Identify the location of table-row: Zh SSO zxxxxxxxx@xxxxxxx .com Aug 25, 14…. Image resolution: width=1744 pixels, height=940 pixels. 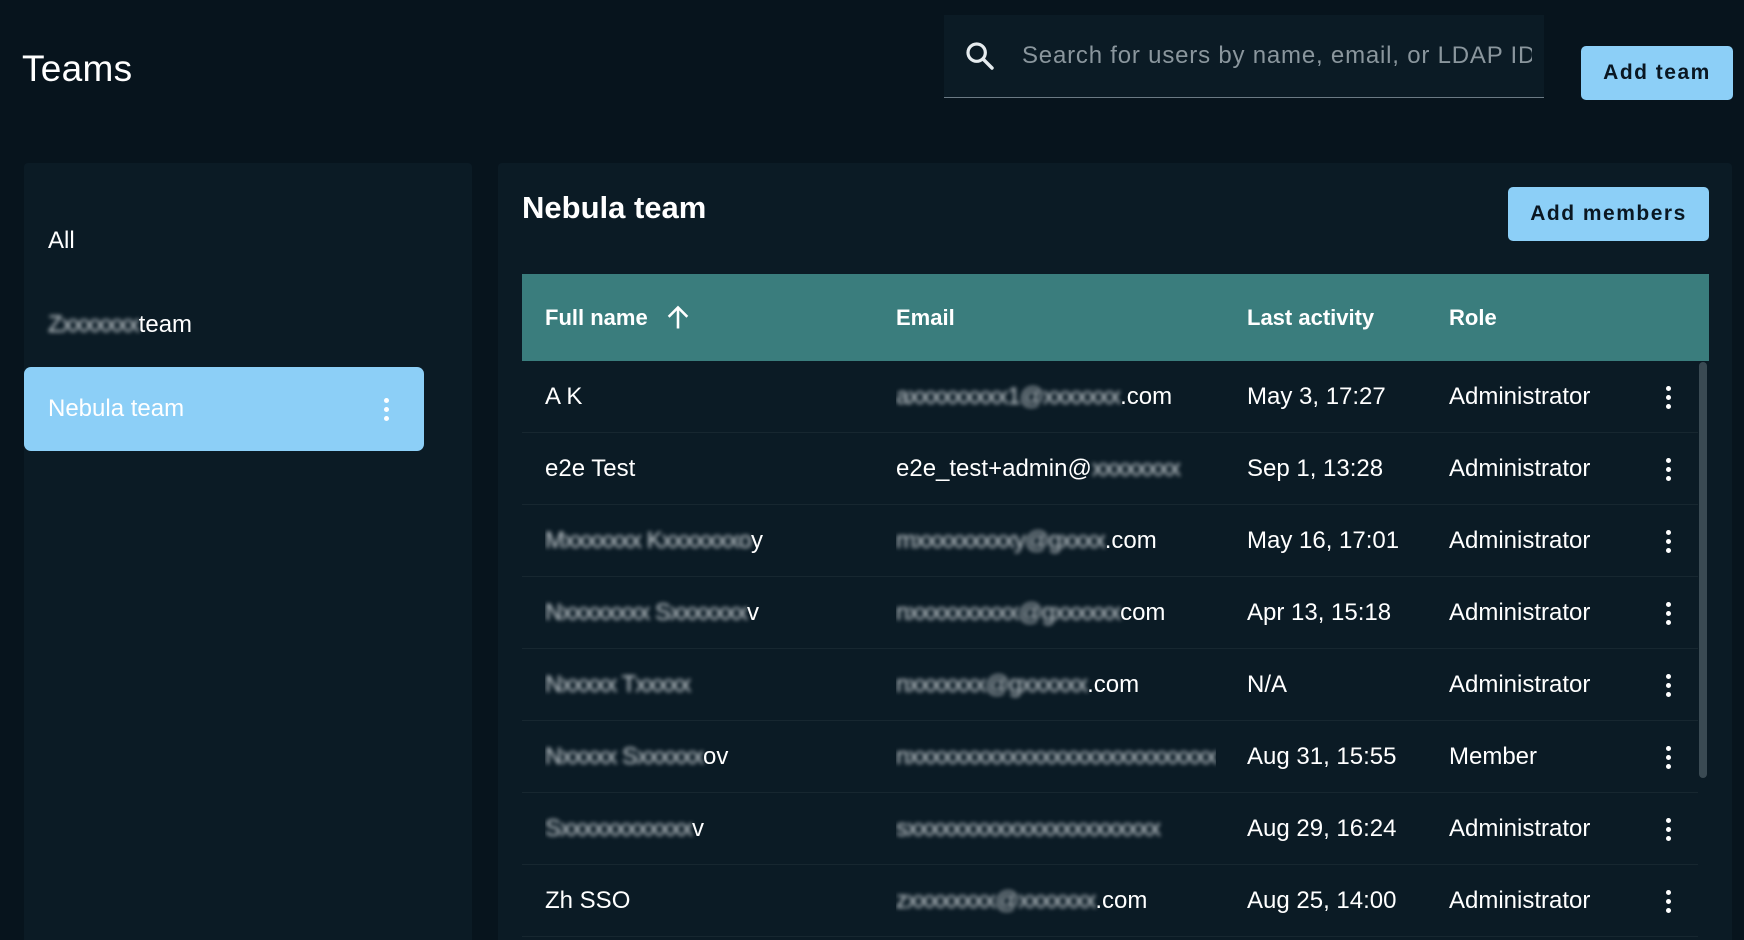
(1110, 901).